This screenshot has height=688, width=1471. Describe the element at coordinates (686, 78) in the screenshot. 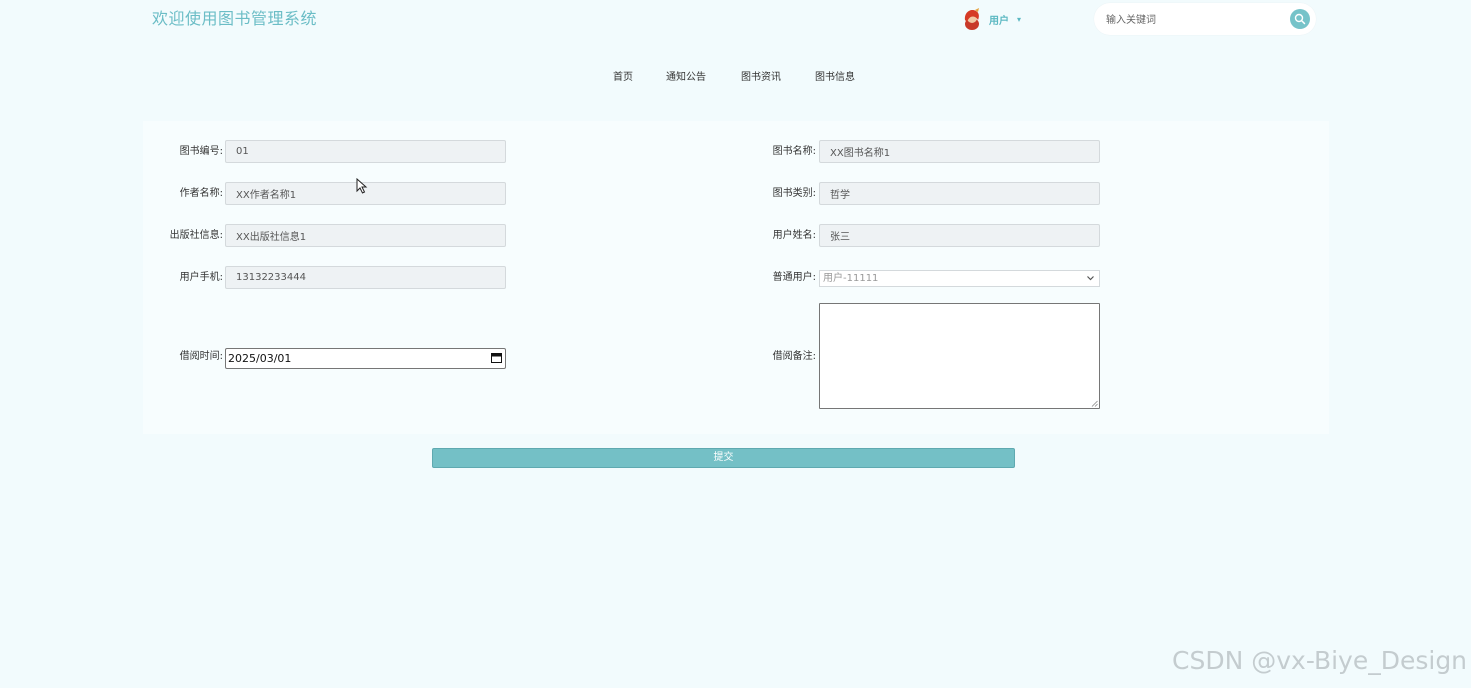

I see `nav-item-notices: 通知公告` at that location.